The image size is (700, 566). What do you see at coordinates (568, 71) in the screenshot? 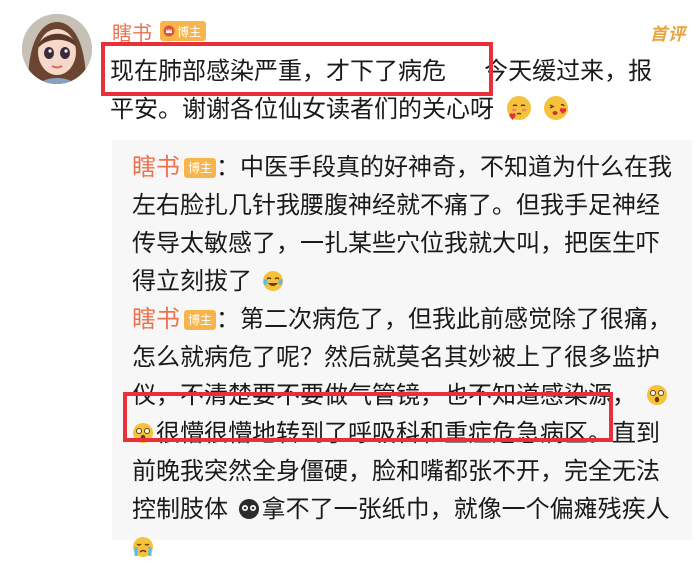
I see `post-text-rest: 今天缓过来，报` at bounding box center [568, 71].